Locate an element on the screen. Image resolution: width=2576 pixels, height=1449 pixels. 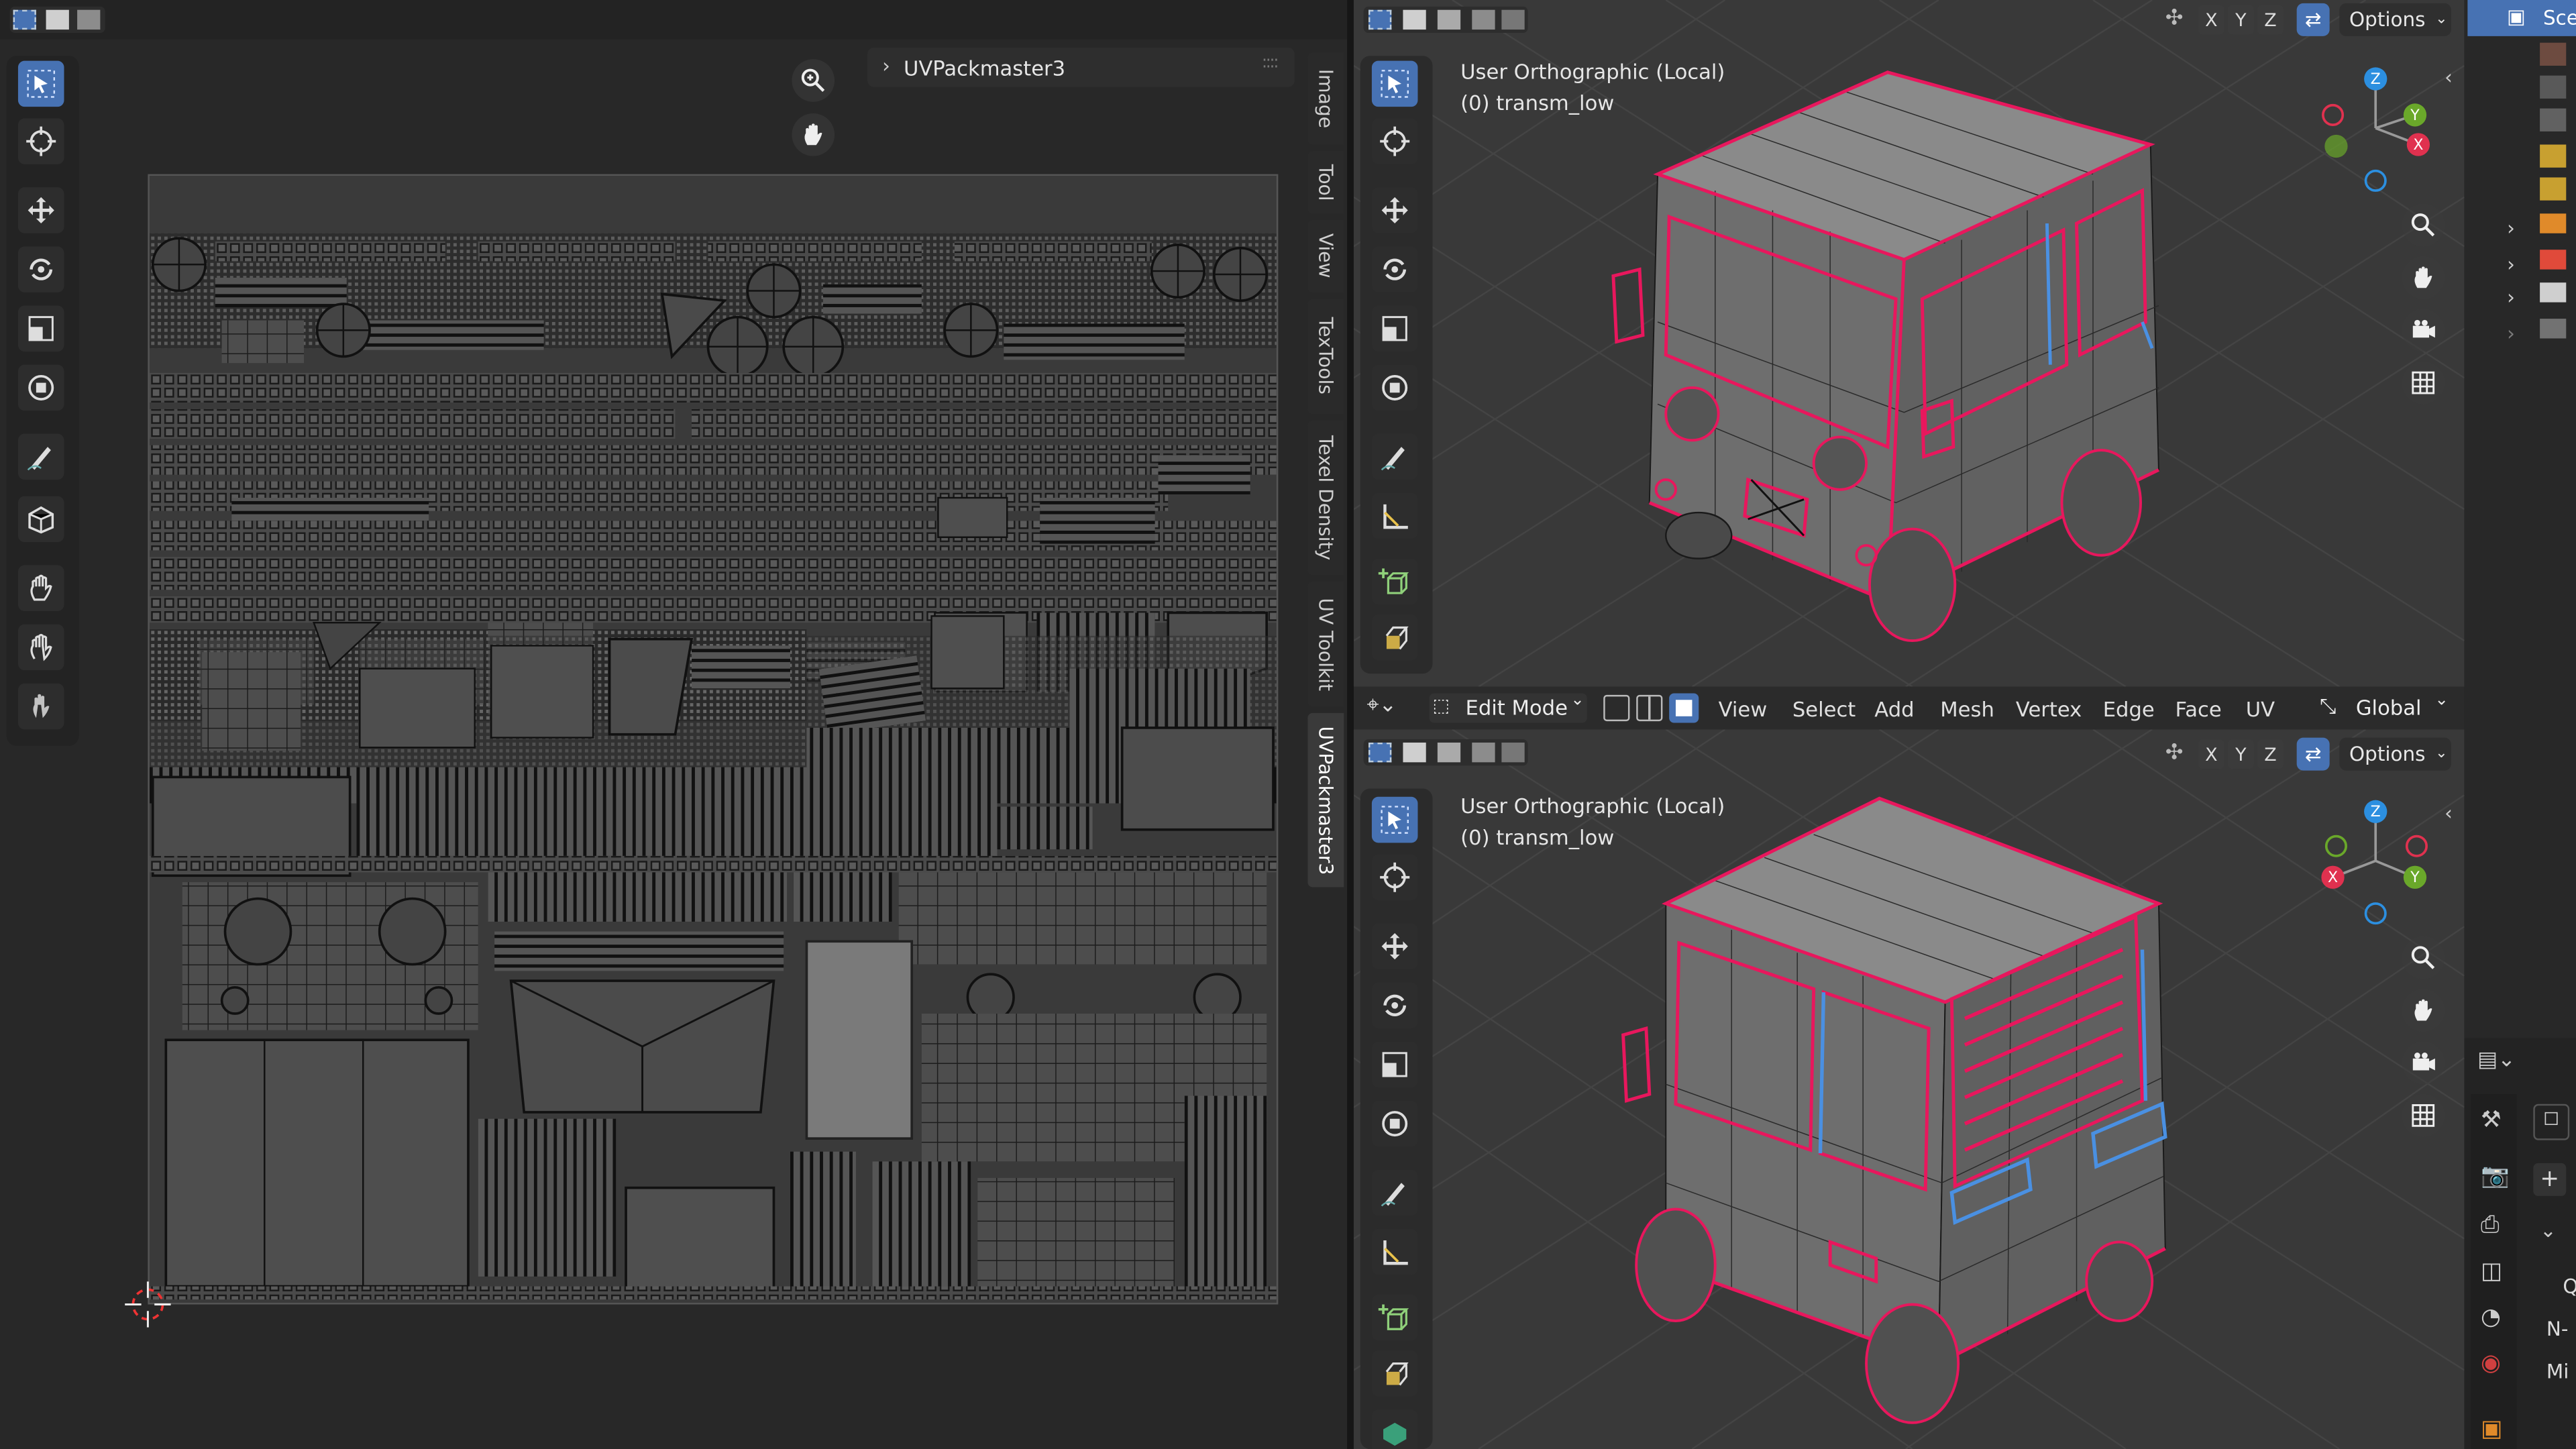
tab-texel-density: Texel Density is located at coordinates (1325, 498).